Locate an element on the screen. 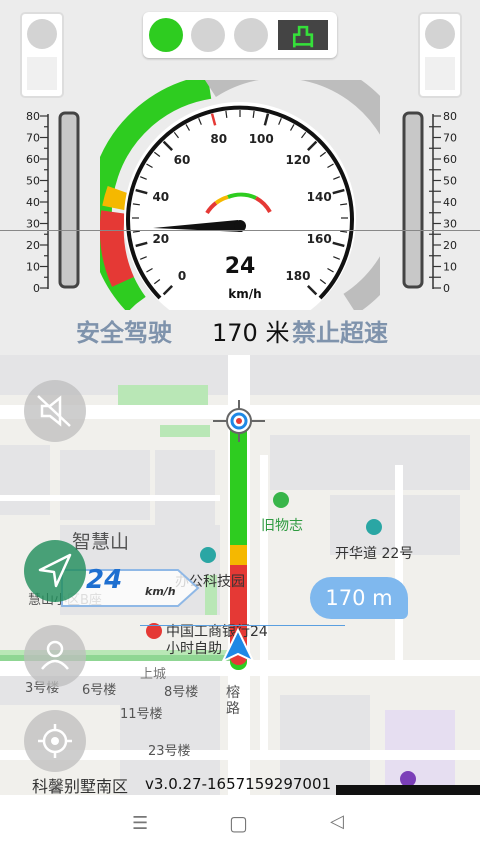  left-indicator-light is located at coordinates (42, 34).